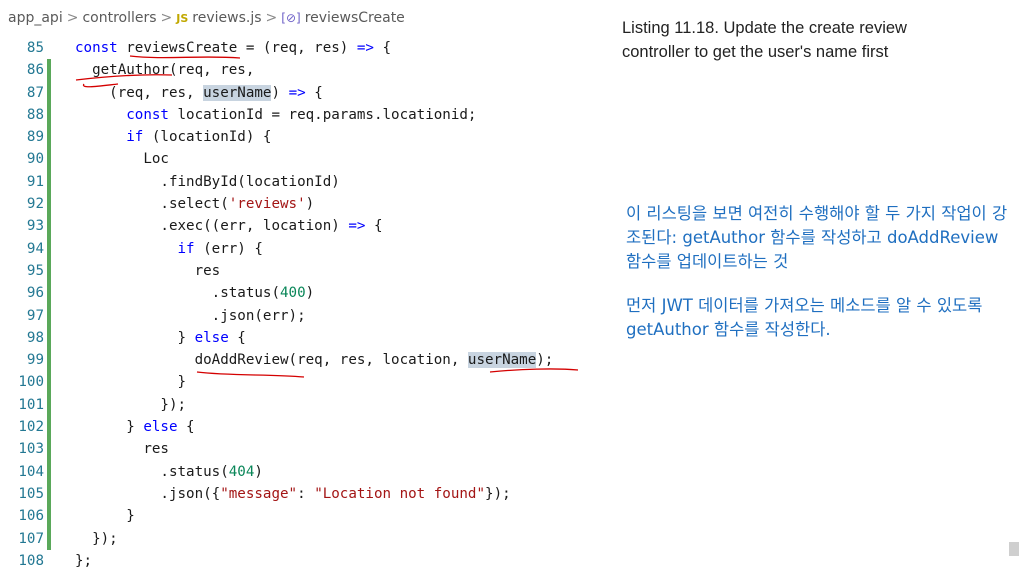 This screenshot has width=1019, height=572. Describe the element at coordinates (250, 374) in the screenshot. I see `underline-do-add-review` at that location.